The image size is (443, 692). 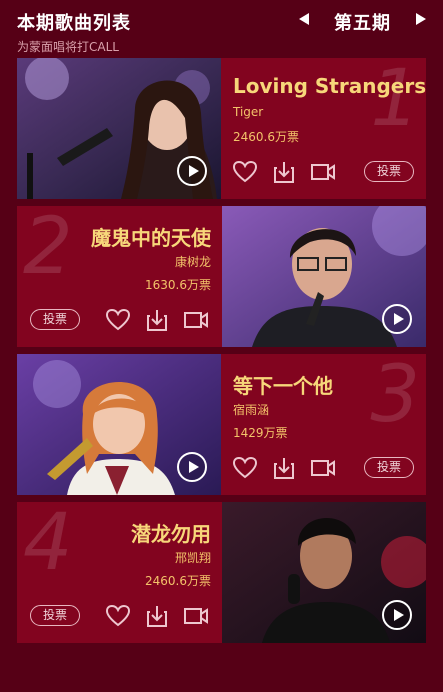 I want to click on song-title: 等下一个他, so click(x=283, y=386).